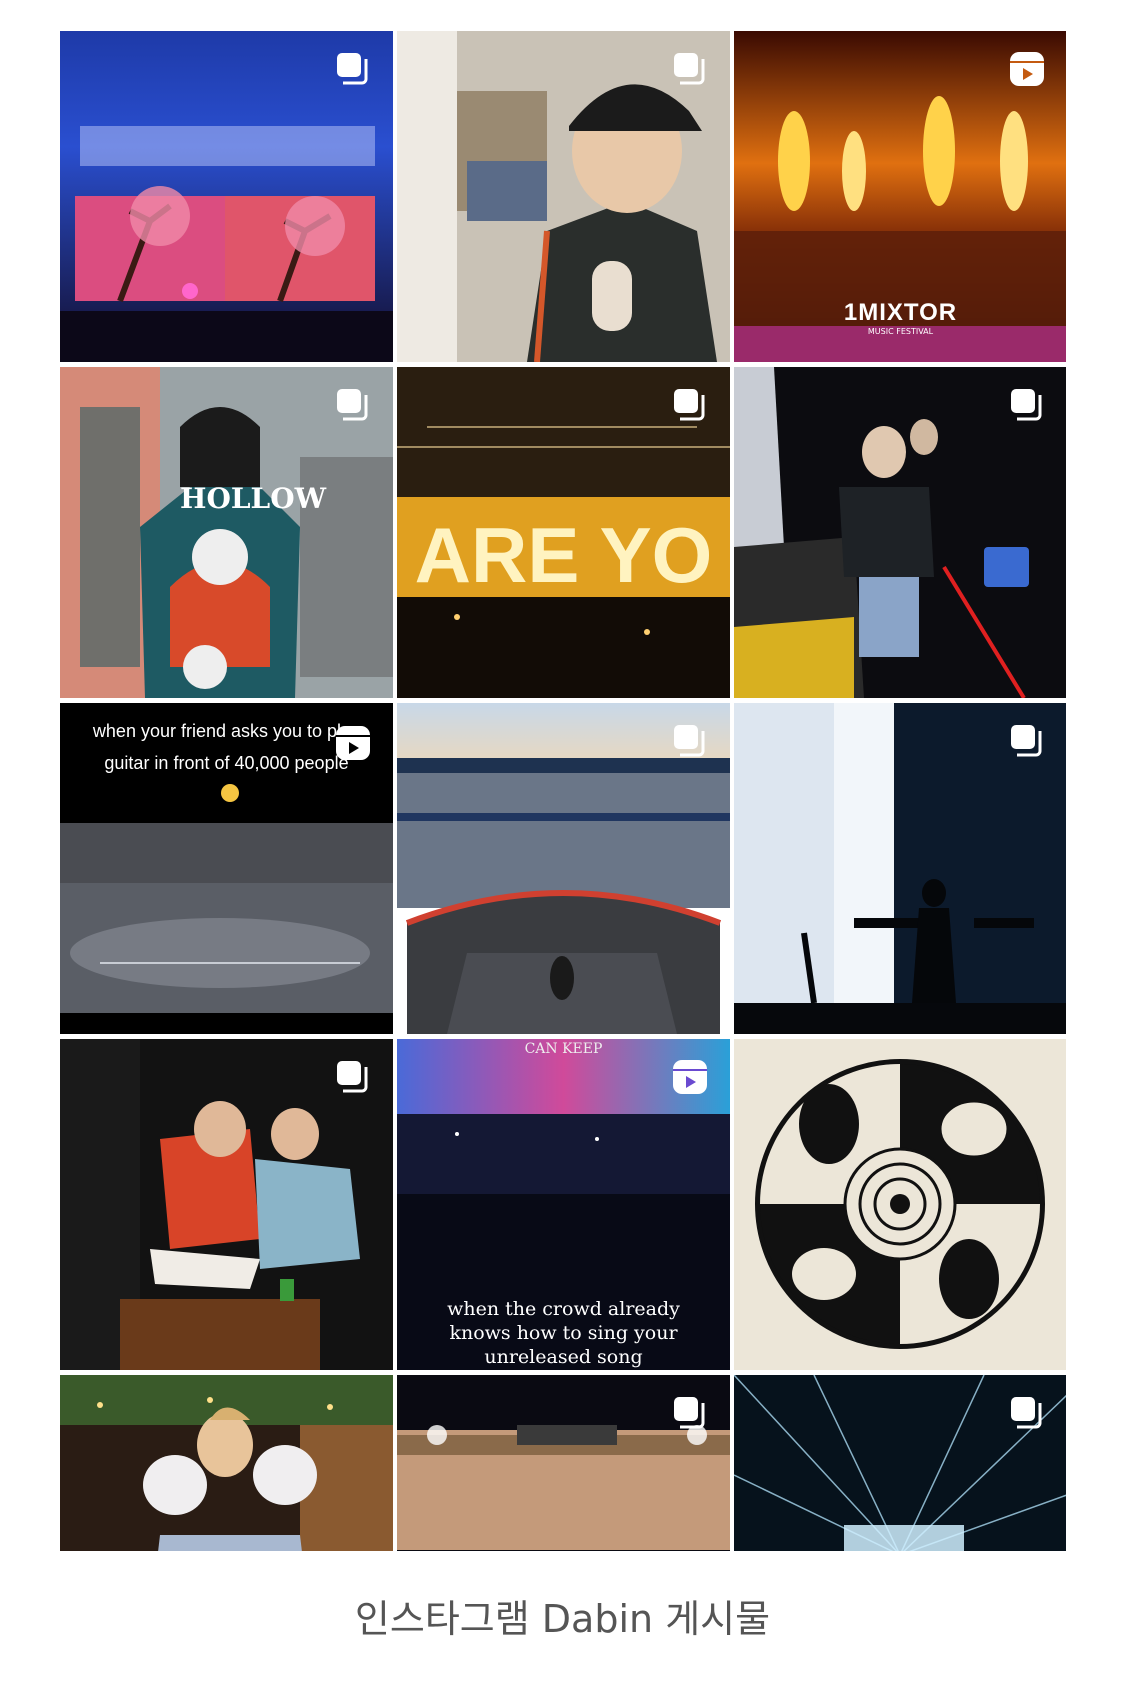 The width and height of the screenshot is (1125, 1692). What do you see at coordinates (253, 498) in the screenshot?
I see `jersey-text: HOLLOW` at bounding box center [253, 498].